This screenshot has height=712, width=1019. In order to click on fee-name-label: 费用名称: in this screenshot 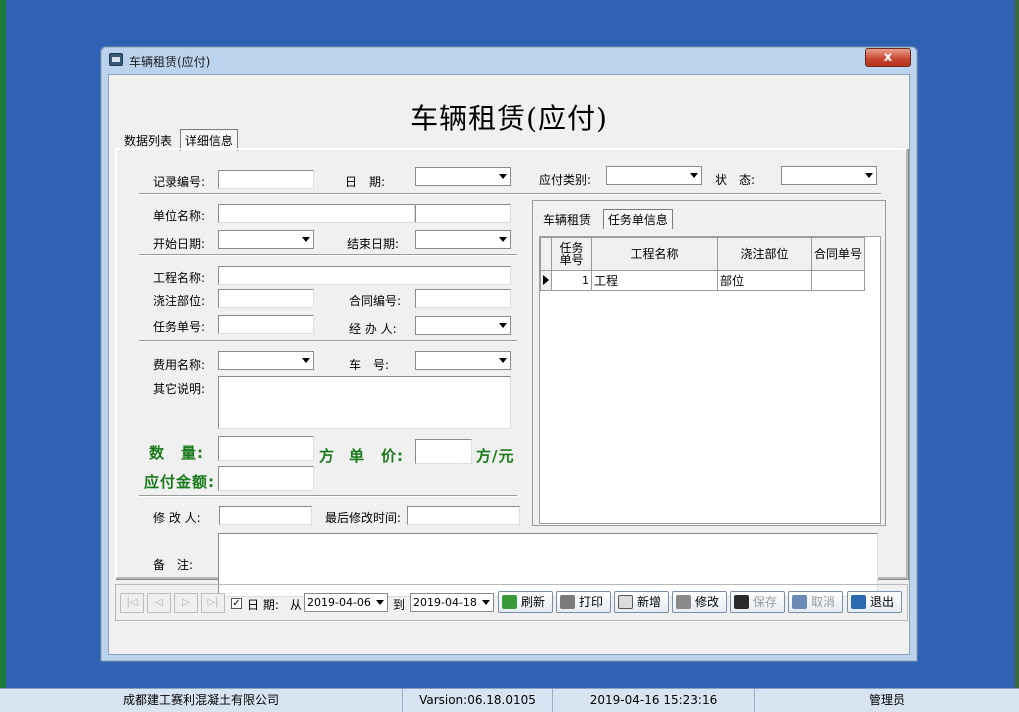, I will do `click(179, 365)`.